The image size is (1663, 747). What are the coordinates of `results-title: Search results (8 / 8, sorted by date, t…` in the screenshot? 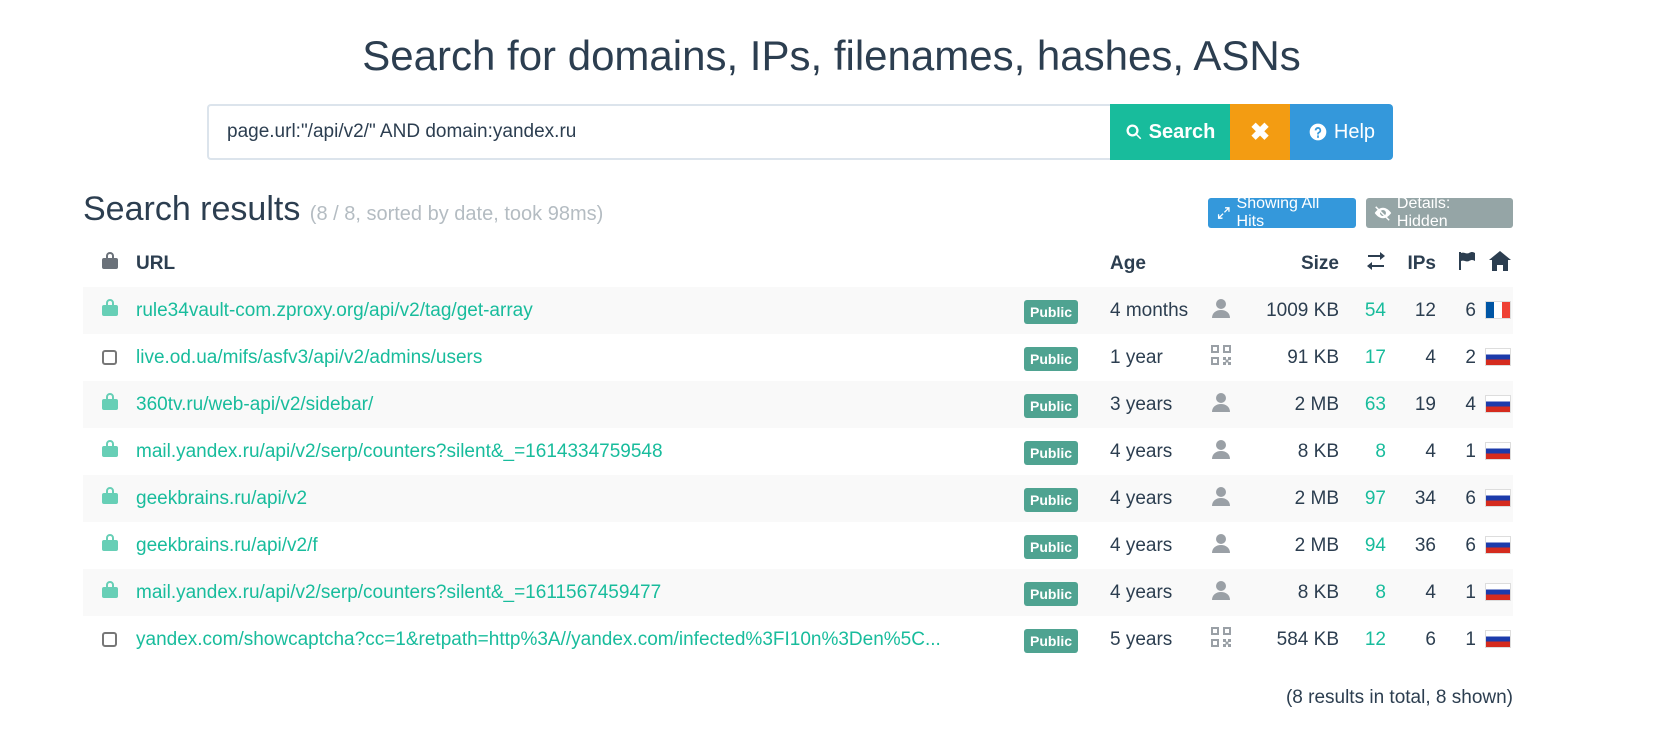 It's located at (343, 209).